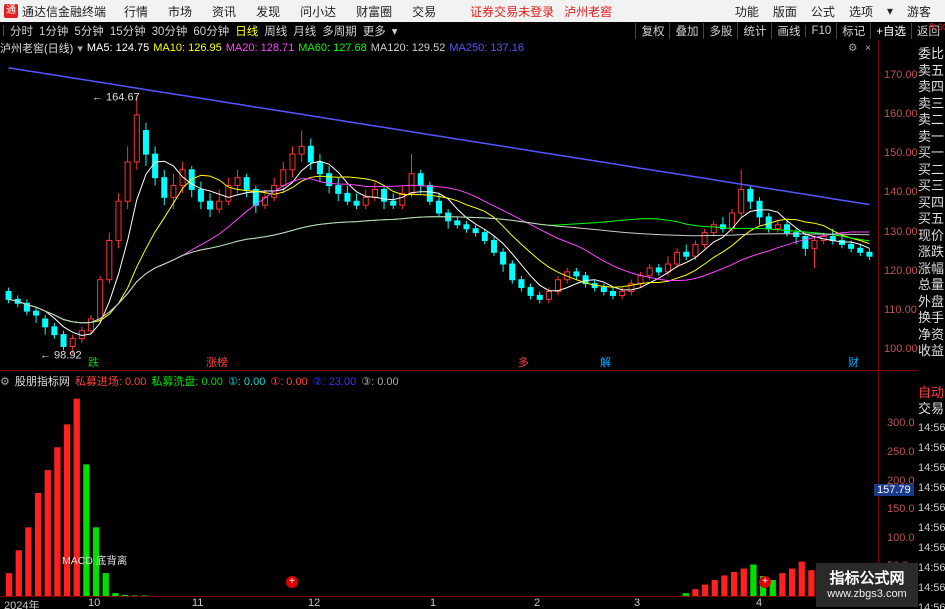 Image resolution: width=945 pixels, height=609 pixels. I want to click on price-tick-label: 140.00, so click(901, 192).